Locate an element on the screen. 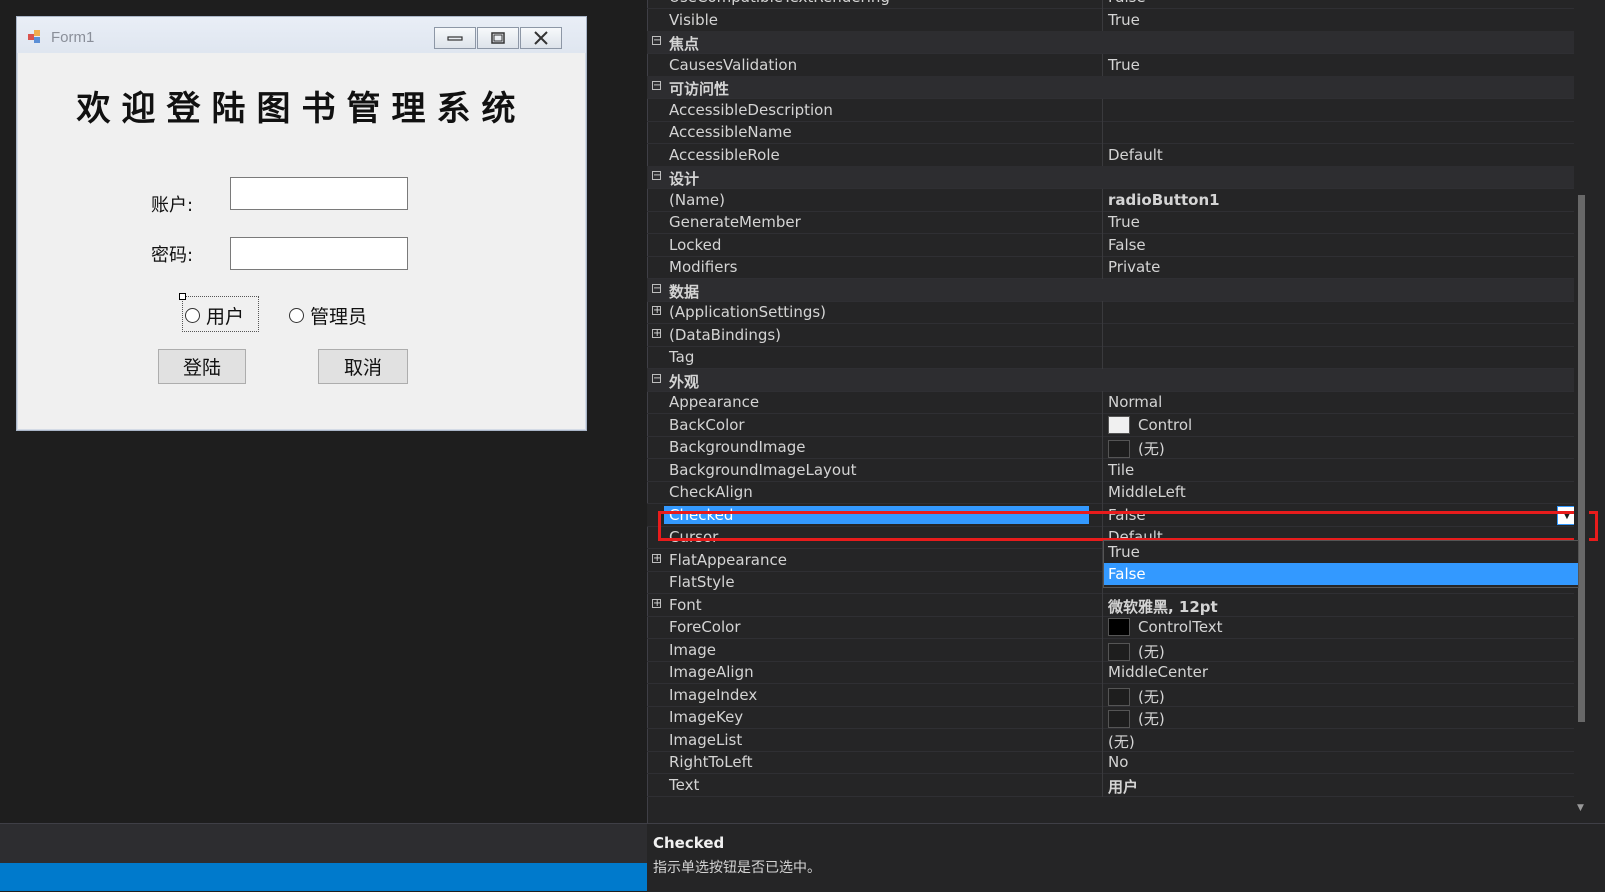 This screenshot has width=1605, height=892. login-button: 登陆 is located at coordinates (202, 366).